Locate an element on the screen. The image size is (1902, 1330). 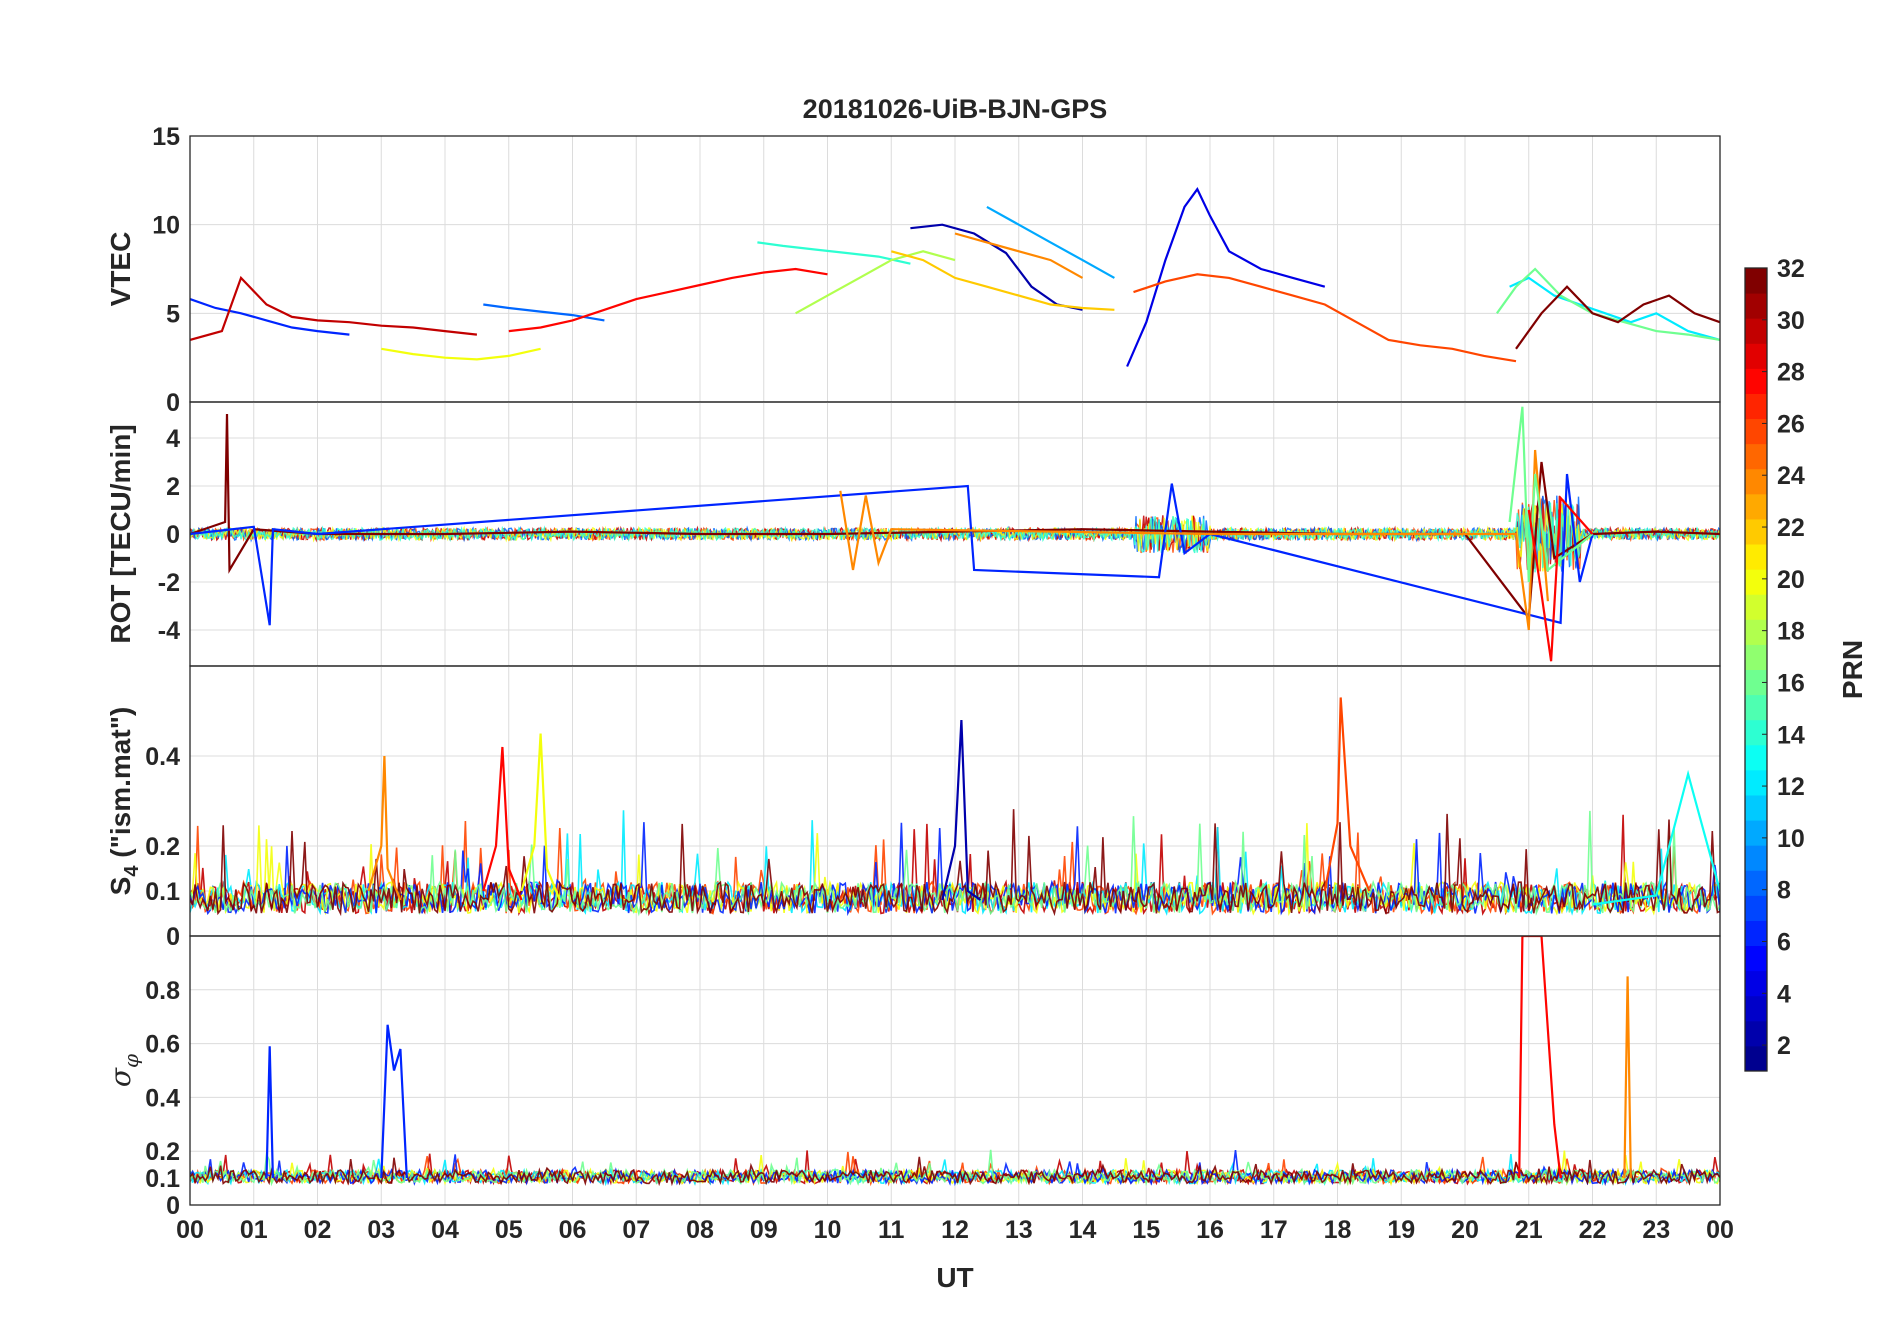
x-tick-label: 18 is located at coordinates (1338, 1230).